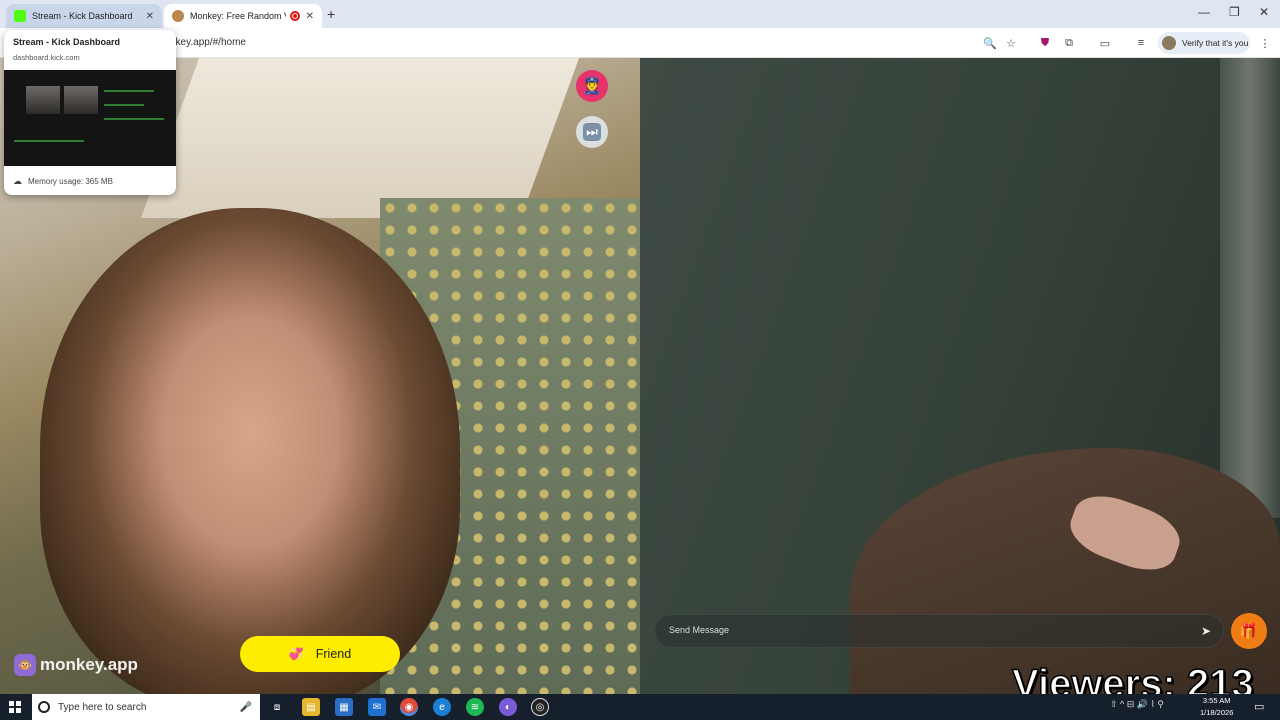  Describe the element at coordinates (1217, 712) in the screenshot. I see `clock-date: 1/18/2026` at that location.